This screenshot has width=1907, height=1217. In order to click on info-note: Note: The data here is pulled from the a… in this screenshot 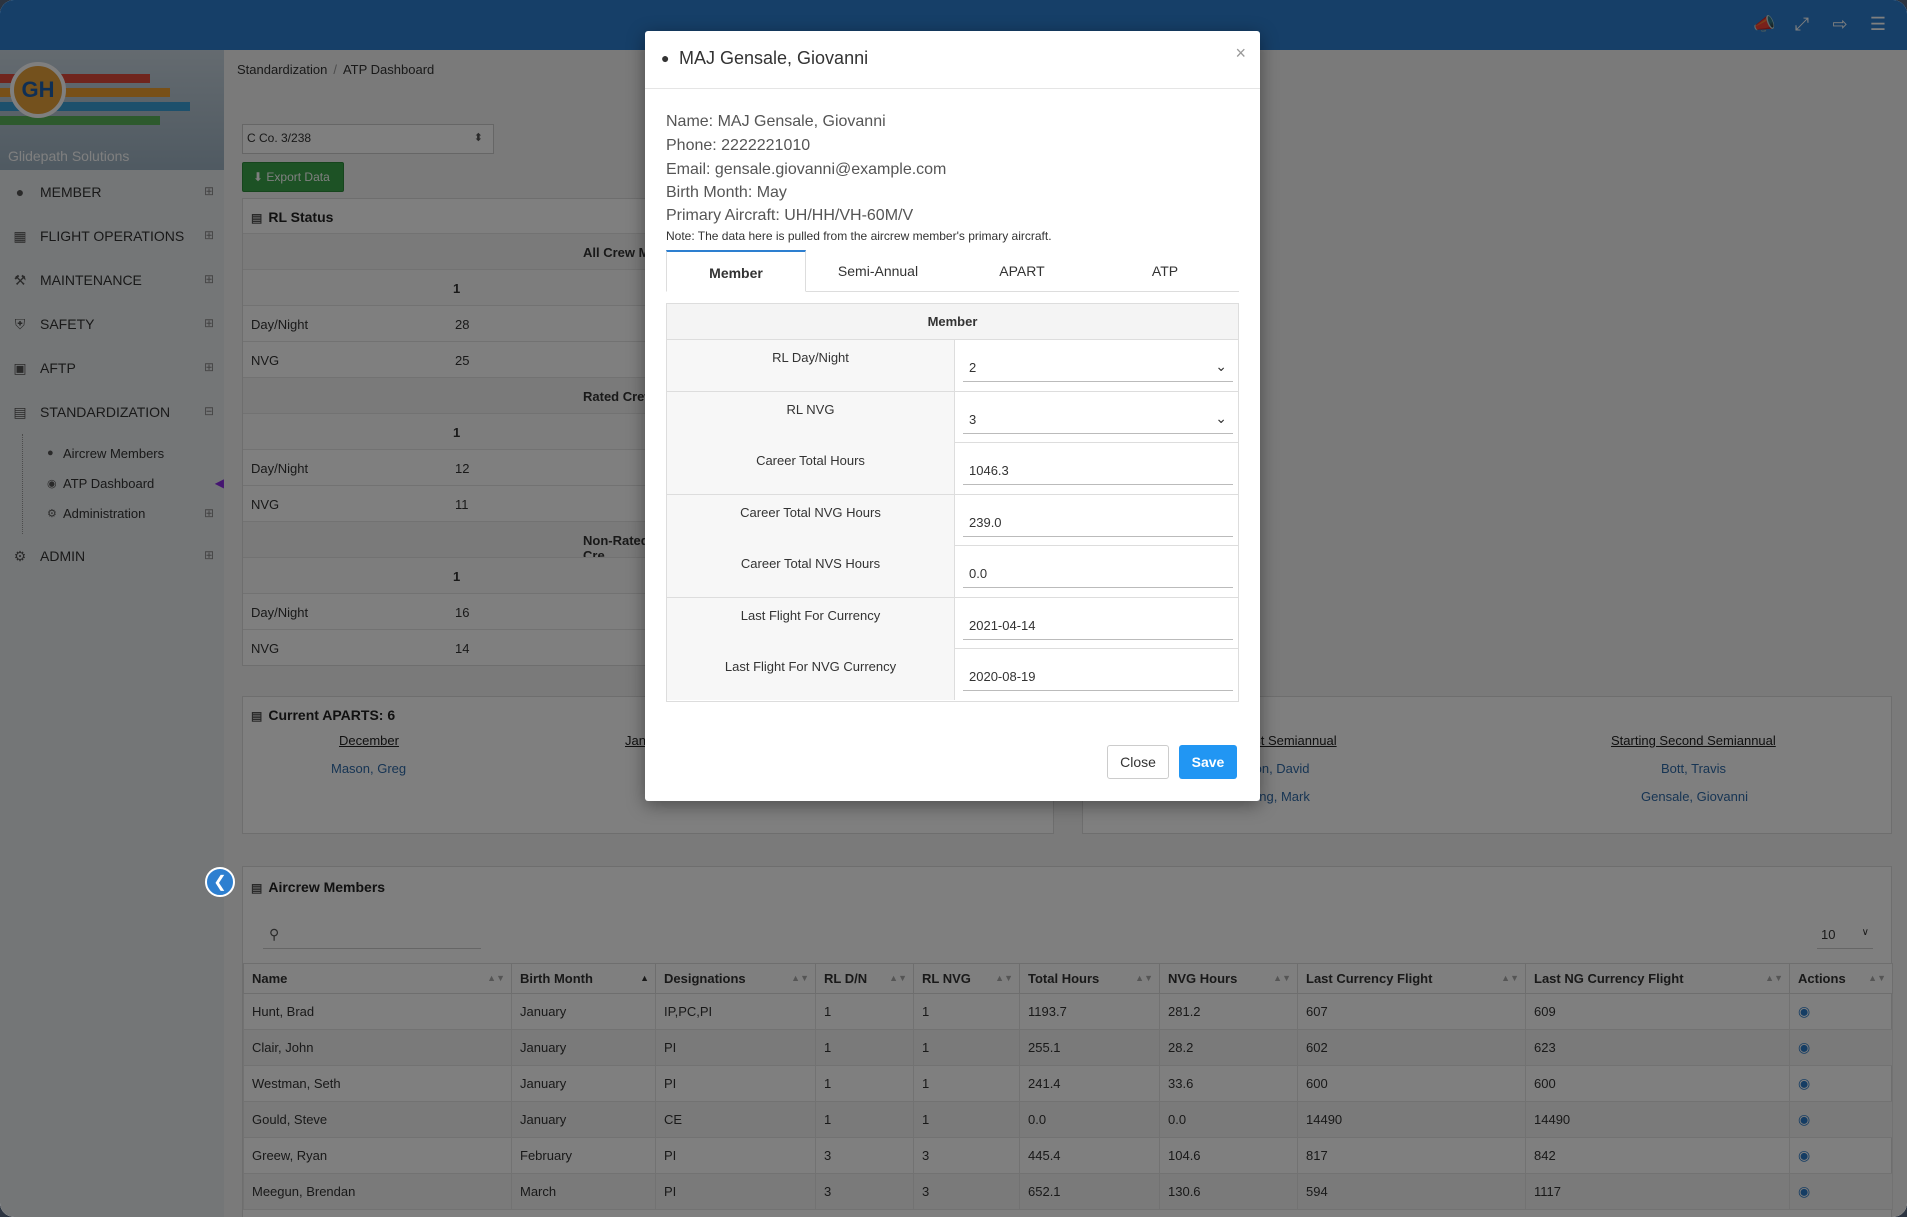, I will do `click(859, 236)`.